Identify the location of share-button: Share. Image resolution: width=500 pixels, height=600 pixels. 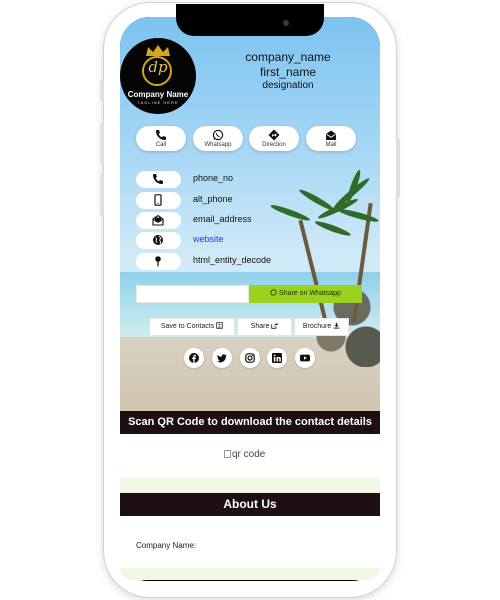
(264, 327).